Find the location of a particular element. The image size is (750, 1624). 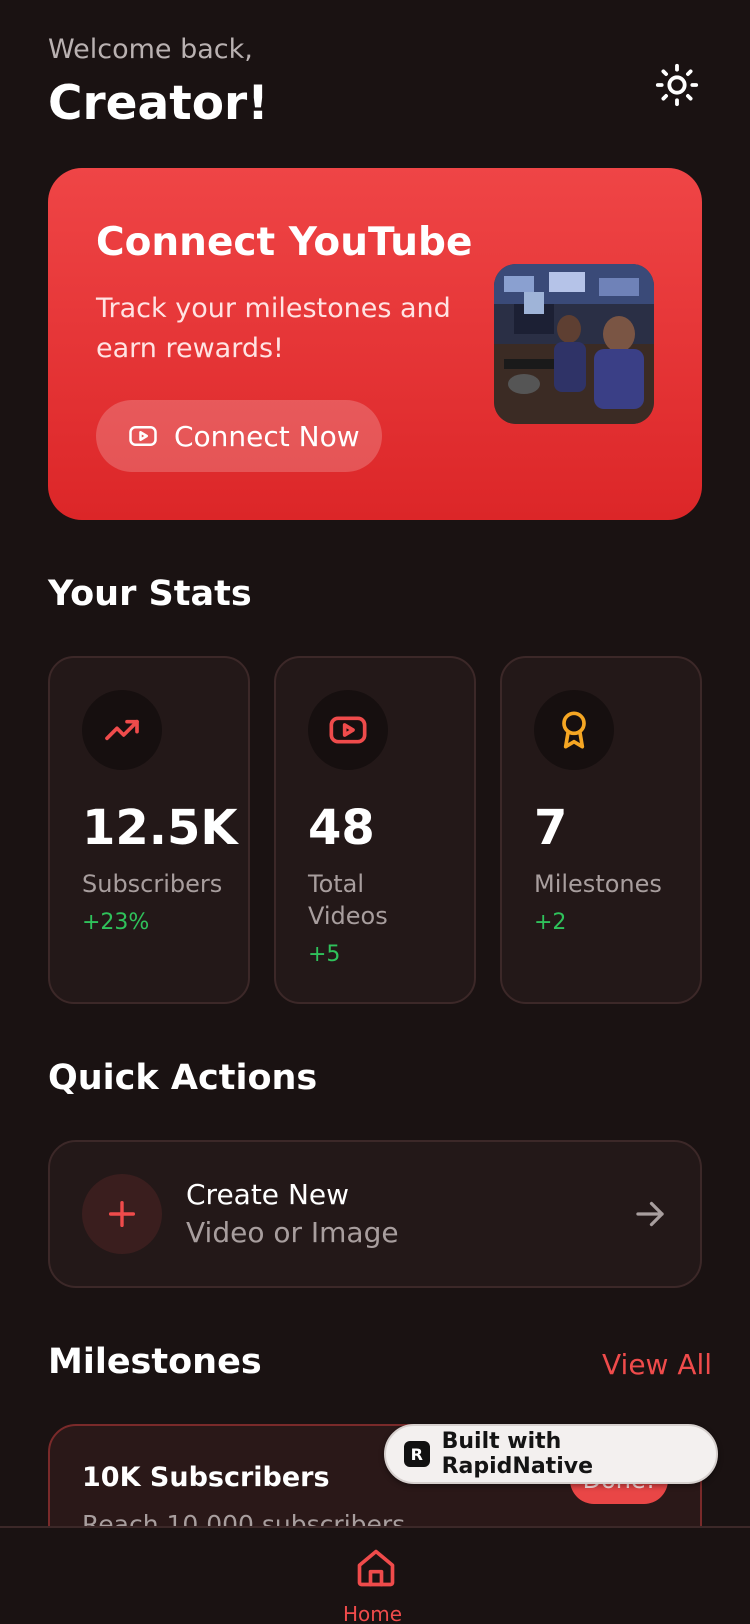

gaming-event-photo is located at coordinates (574, 344).